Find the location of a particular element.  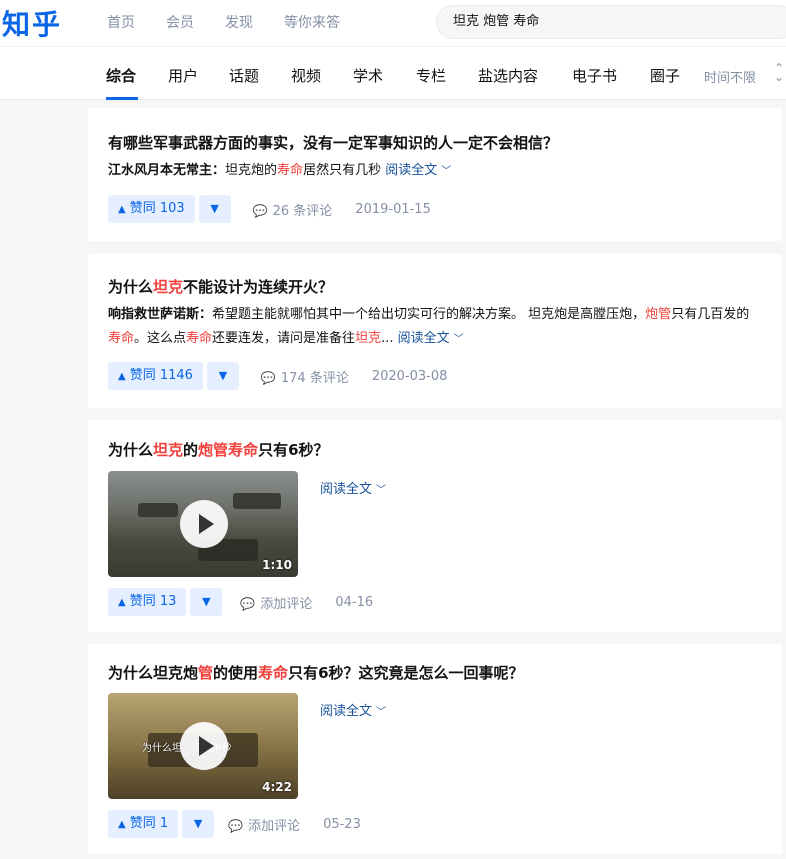

video-thumbnail: 为什么坦… 只有6秒 4:22 is located at coordinates (203, 746).